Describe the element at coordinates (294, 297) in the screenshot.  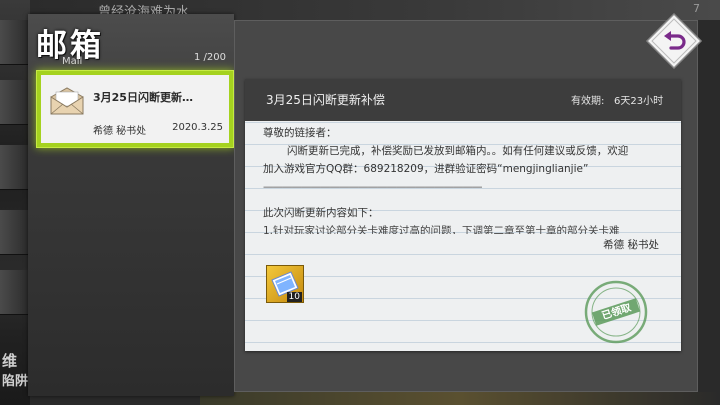
I see `attachment-quantity: 10` at that location.